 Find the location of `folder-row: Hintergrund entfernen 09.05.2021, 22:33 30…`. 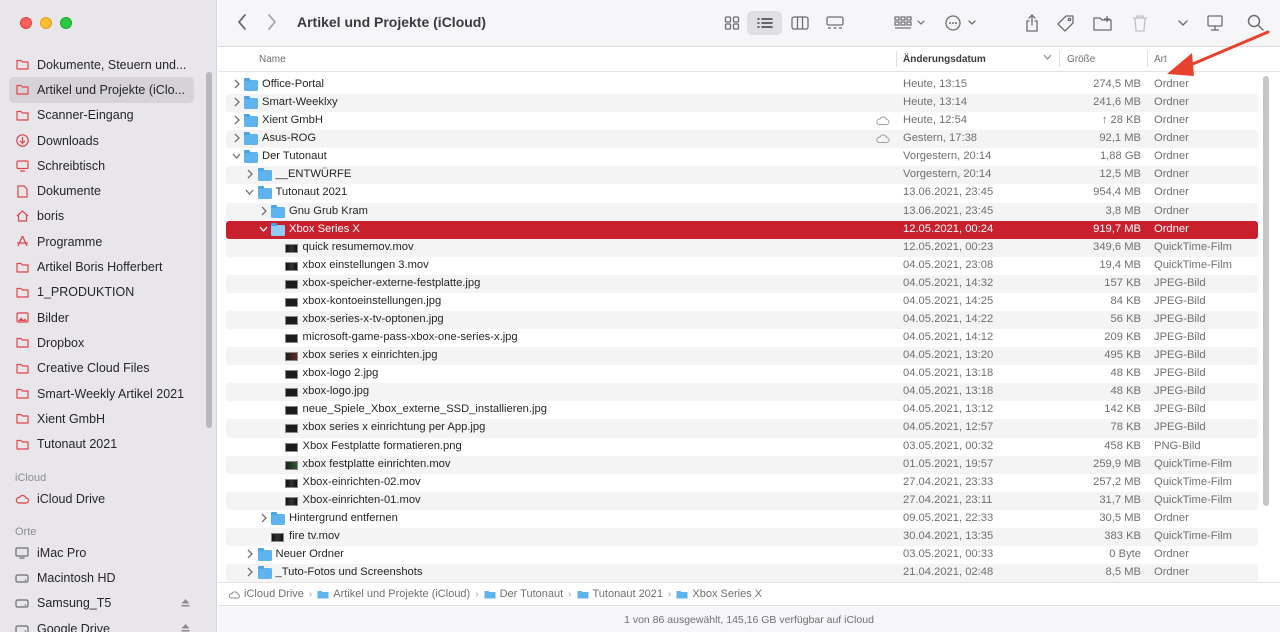

folder-row: Hintergrund entfernen 09.05.2021, 22:33 30… is located at coordinates (749, 519).